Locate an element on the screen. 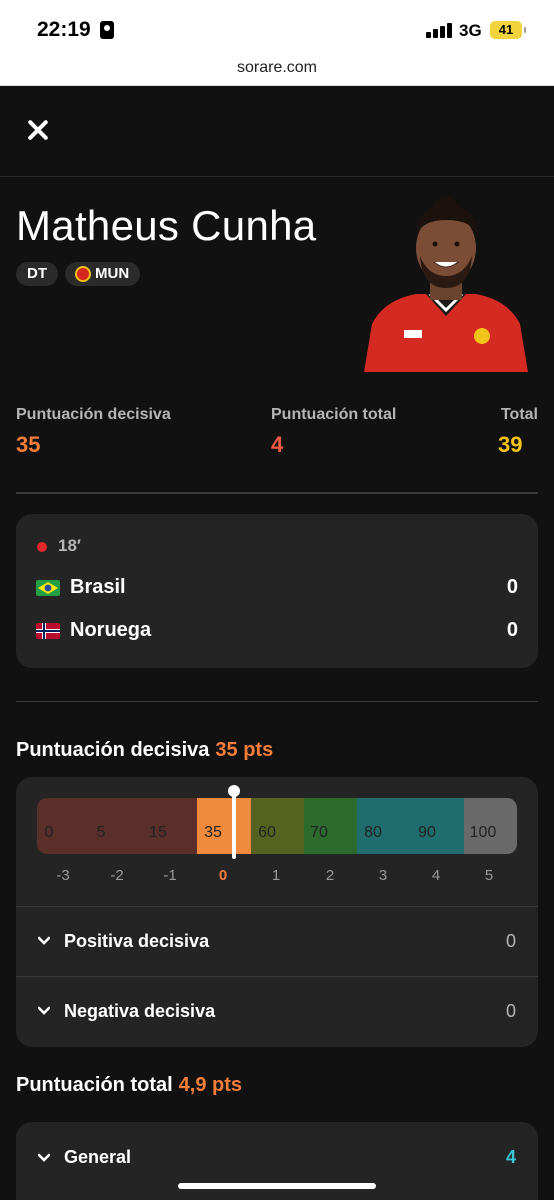 This screenshot has height=1200, width=554. network-type: 3G is located at coordinates (470, 30).